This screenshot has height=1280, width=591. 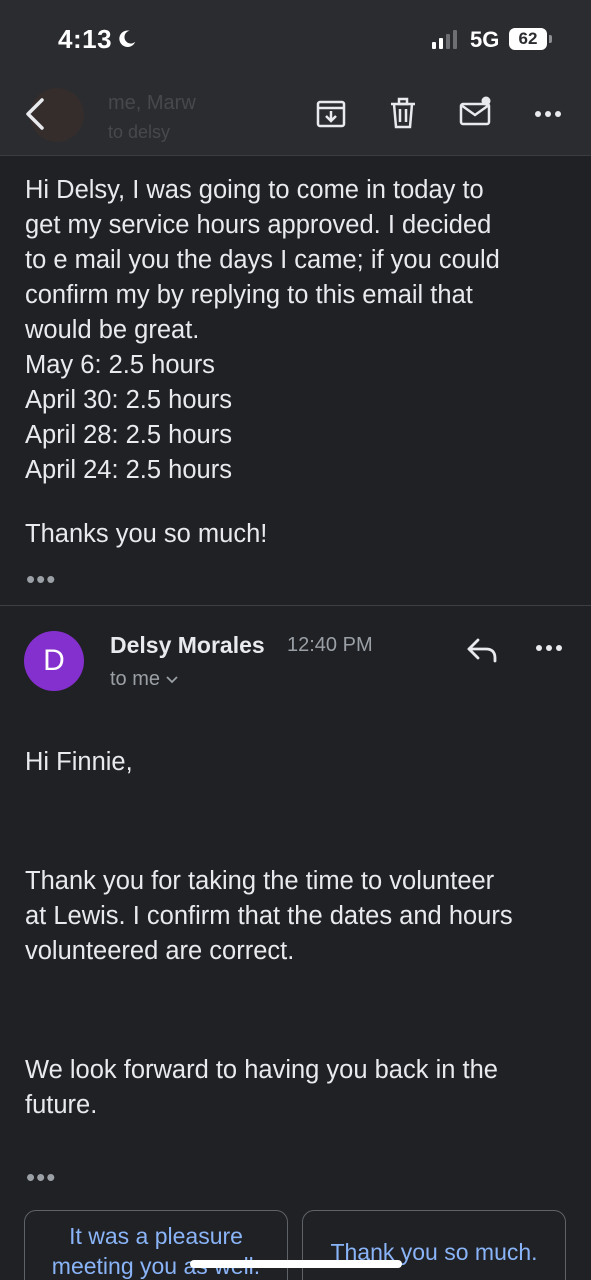 I want to click on cellular-signal-icon, so click(x=444, y=39).